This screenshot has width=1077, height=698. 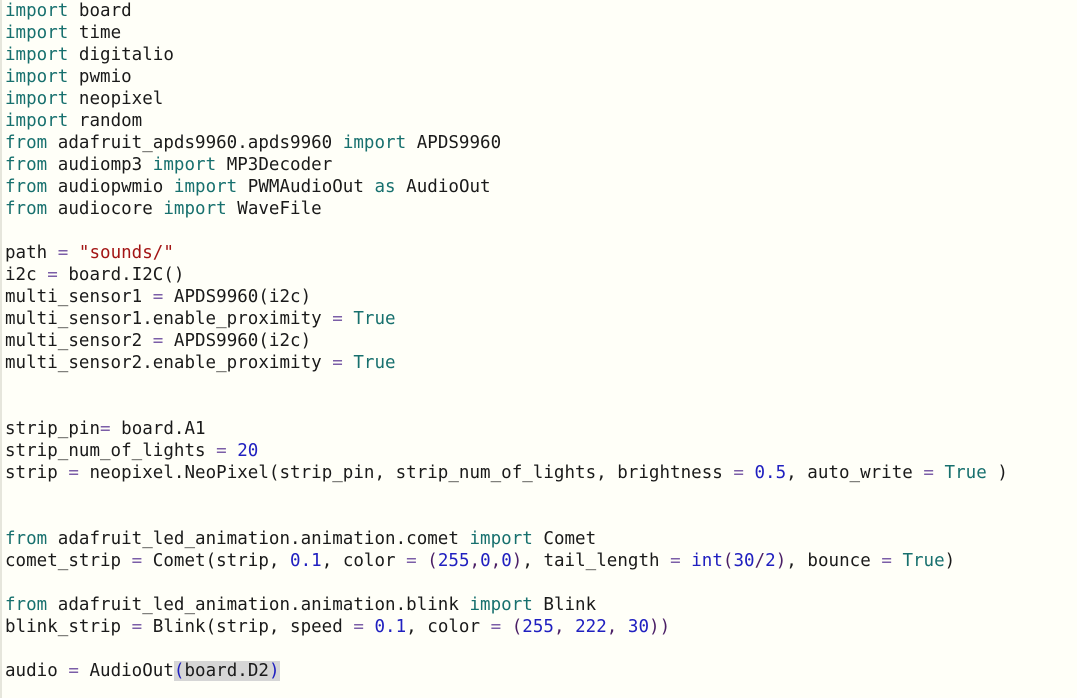 I want to click on code-token: multi_sensor1.enable_proximity, so click(x=169, y=319).